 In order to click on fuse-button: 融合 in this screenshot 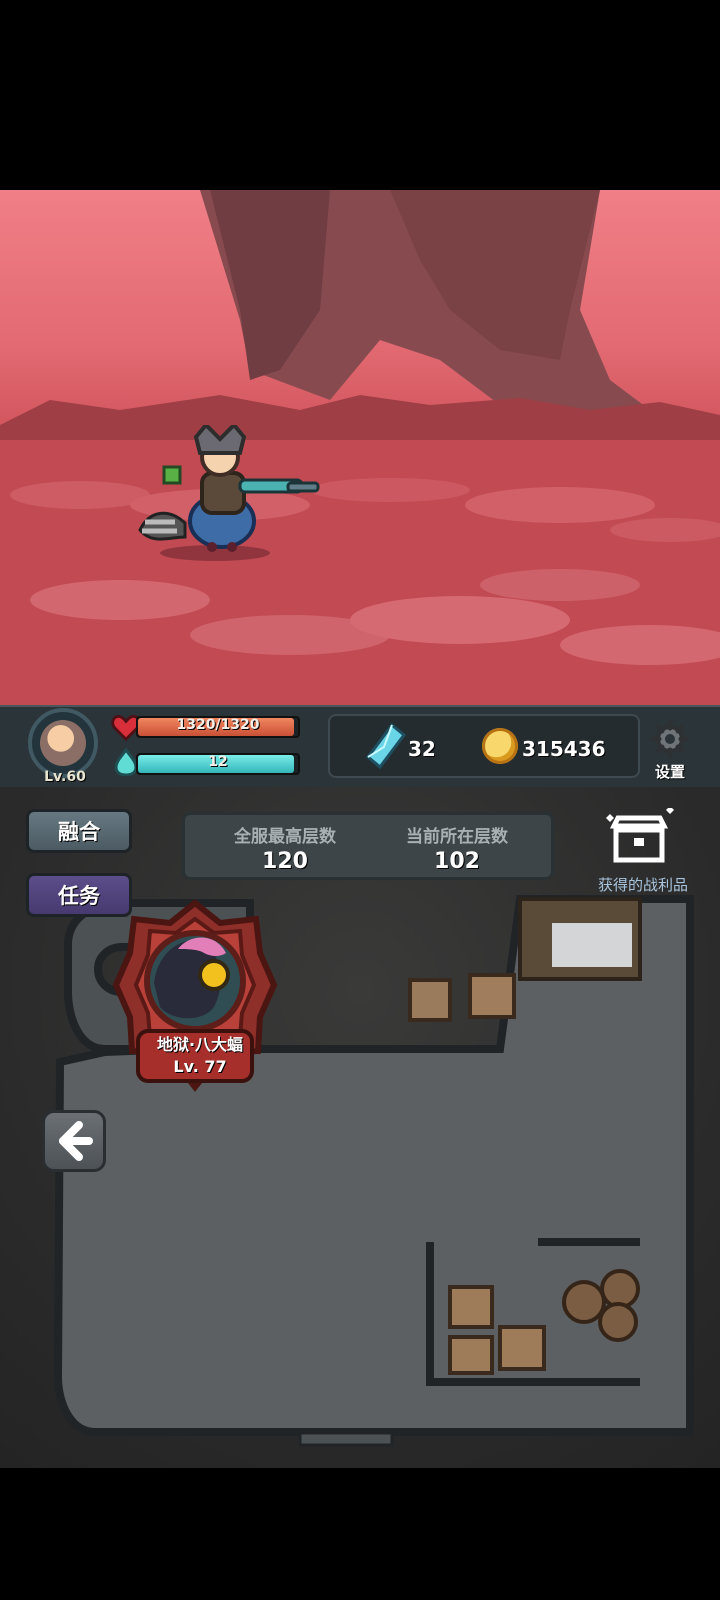, I will do `click(79, 831)`.